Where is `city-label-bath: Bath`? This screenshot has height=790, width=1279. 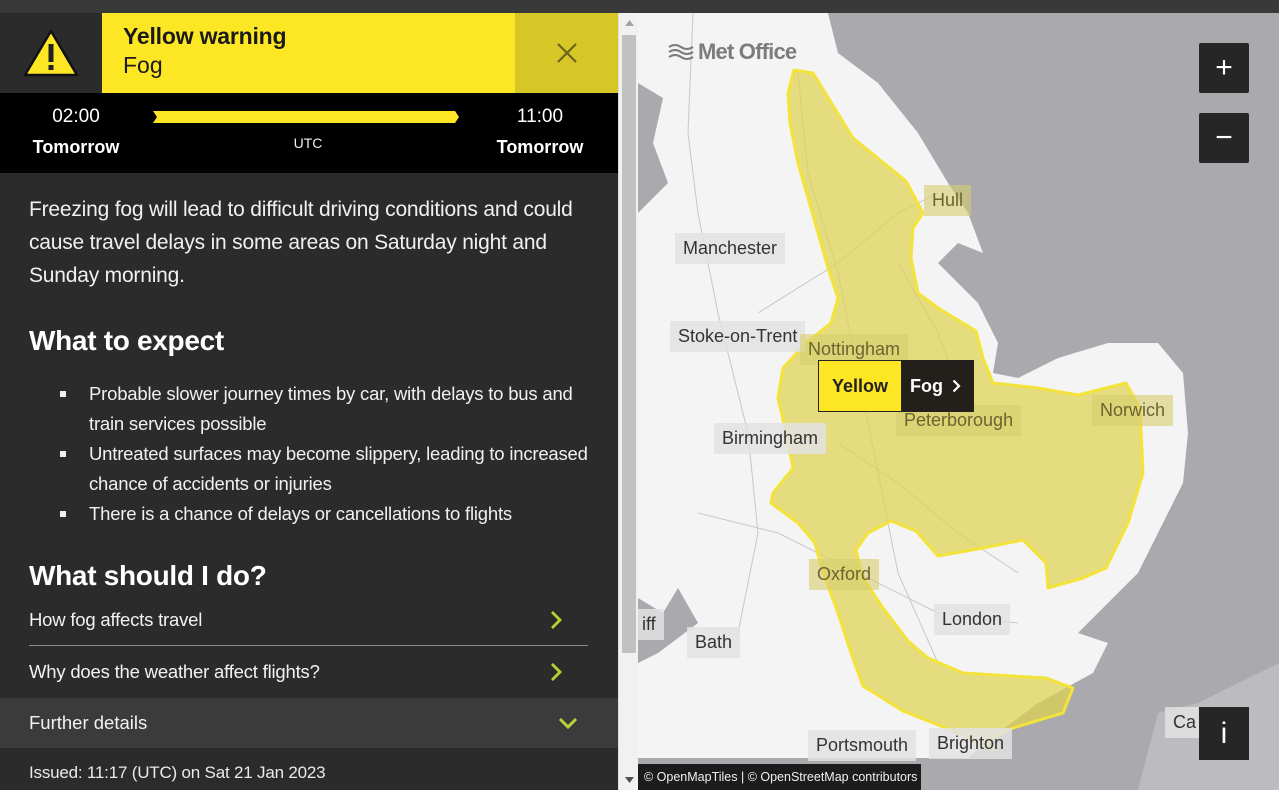 city-label-bath: Bath is located at coordinates (714, 642).